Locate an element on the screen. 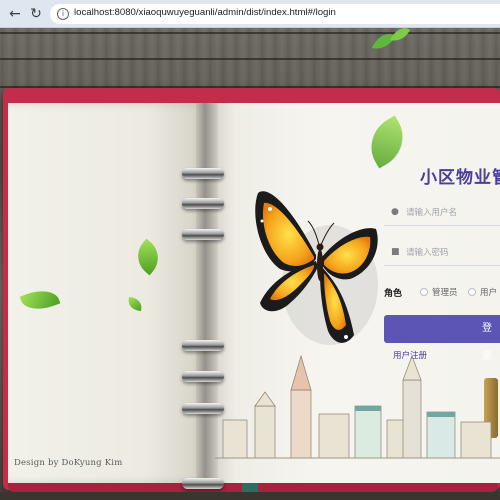  username-input is located at coordinates (453, 213).